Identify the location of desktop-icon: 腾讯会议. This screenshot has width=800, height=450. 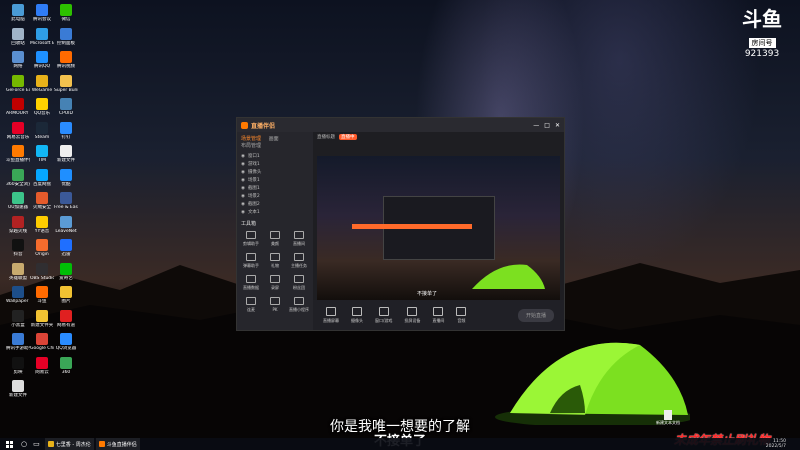
(42, 13).